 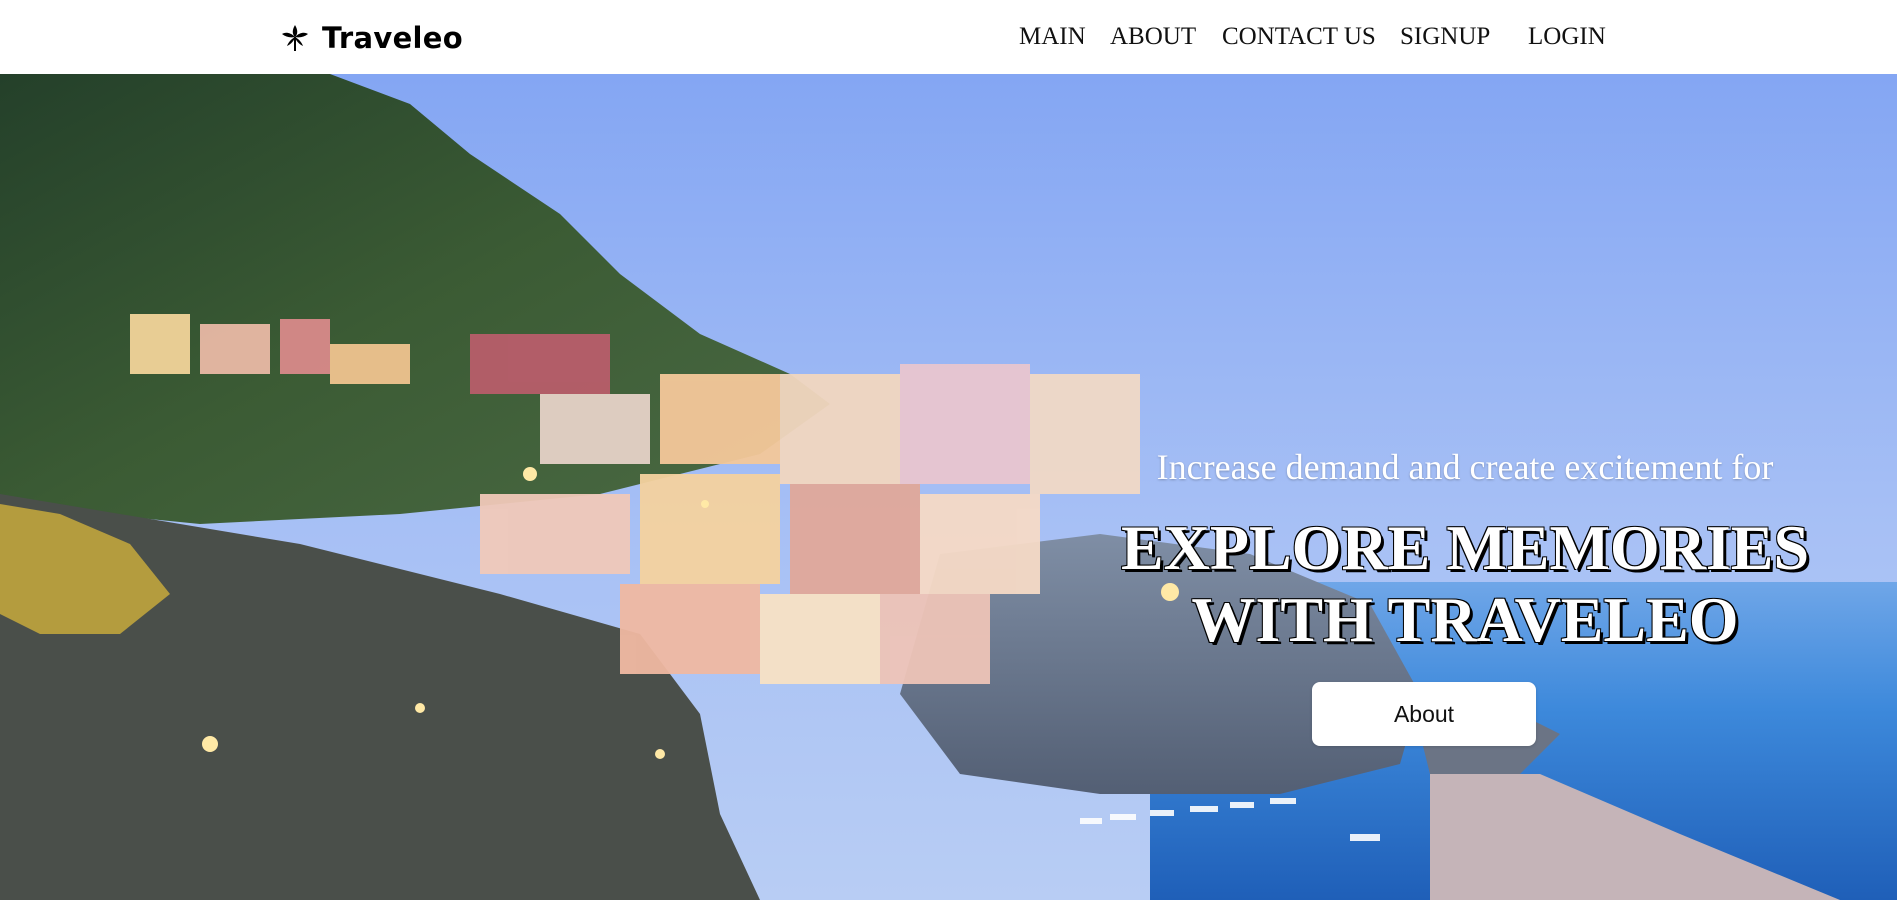 What do you see at coordinates (1153, 37) in the screenshot?
I see `nav-link-about: ABOUT` at bounding box center [1153, 37].